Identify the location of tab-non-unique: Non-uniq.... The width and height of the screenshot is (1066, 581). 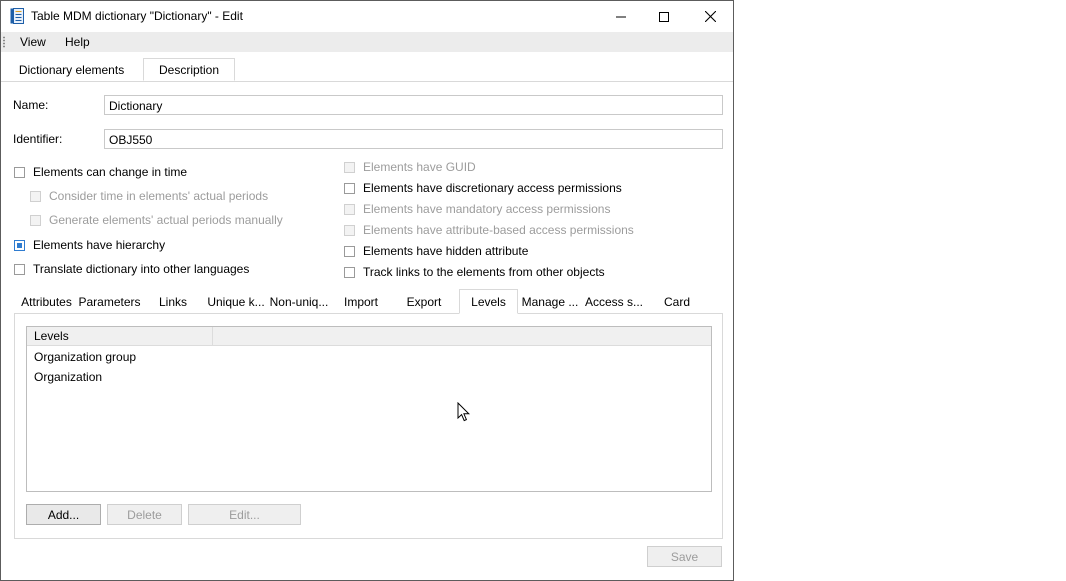
(299, 301).